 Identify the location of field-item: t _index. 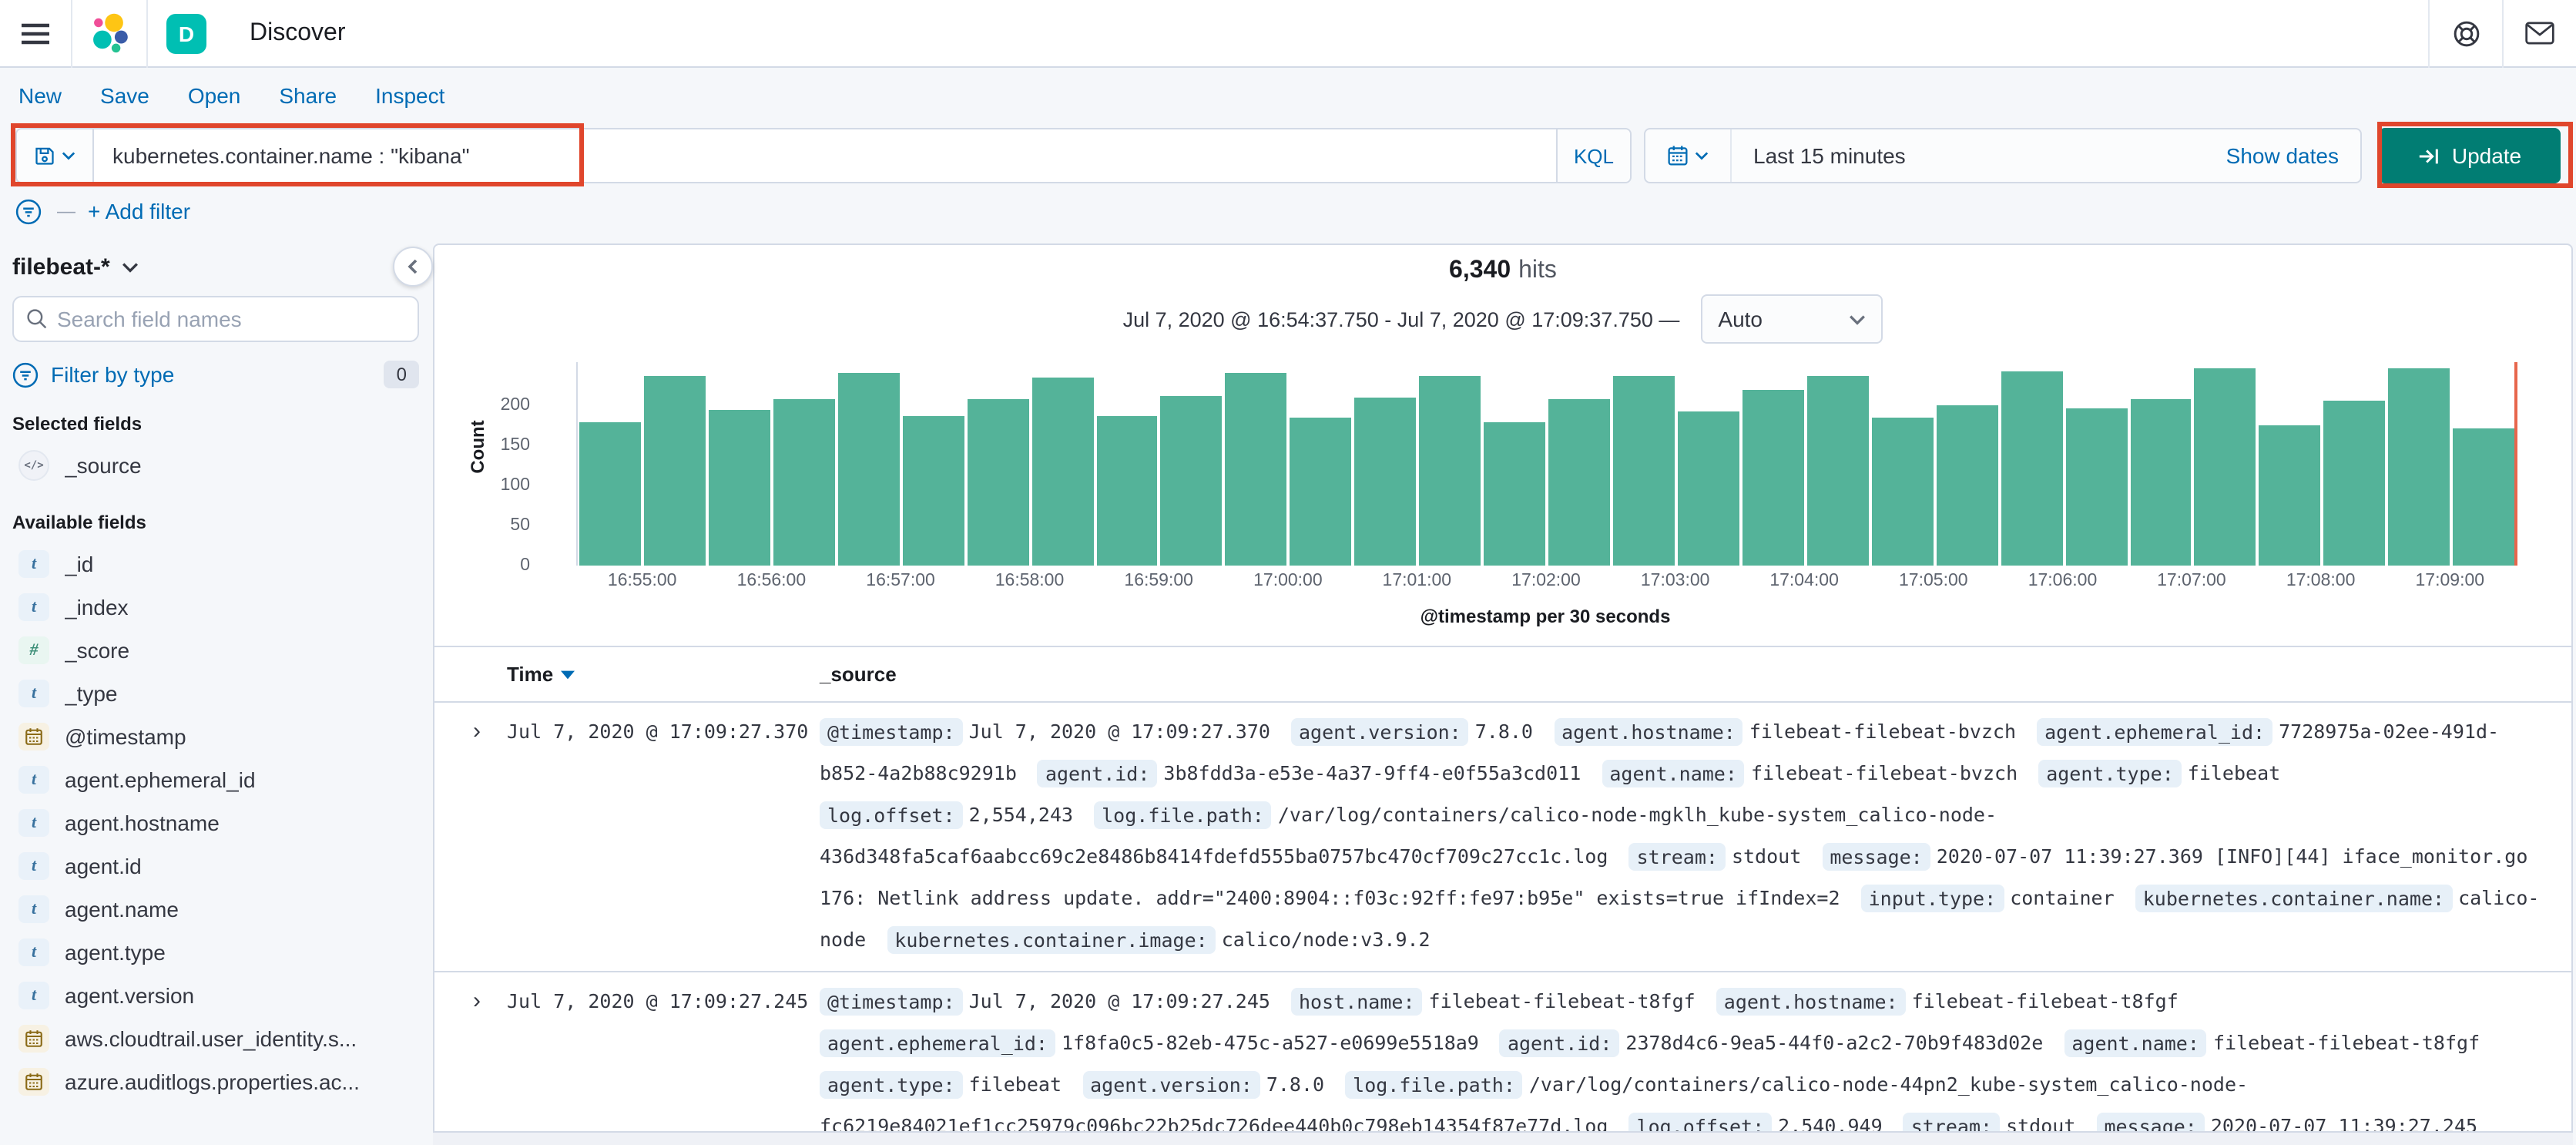
(215, 607).